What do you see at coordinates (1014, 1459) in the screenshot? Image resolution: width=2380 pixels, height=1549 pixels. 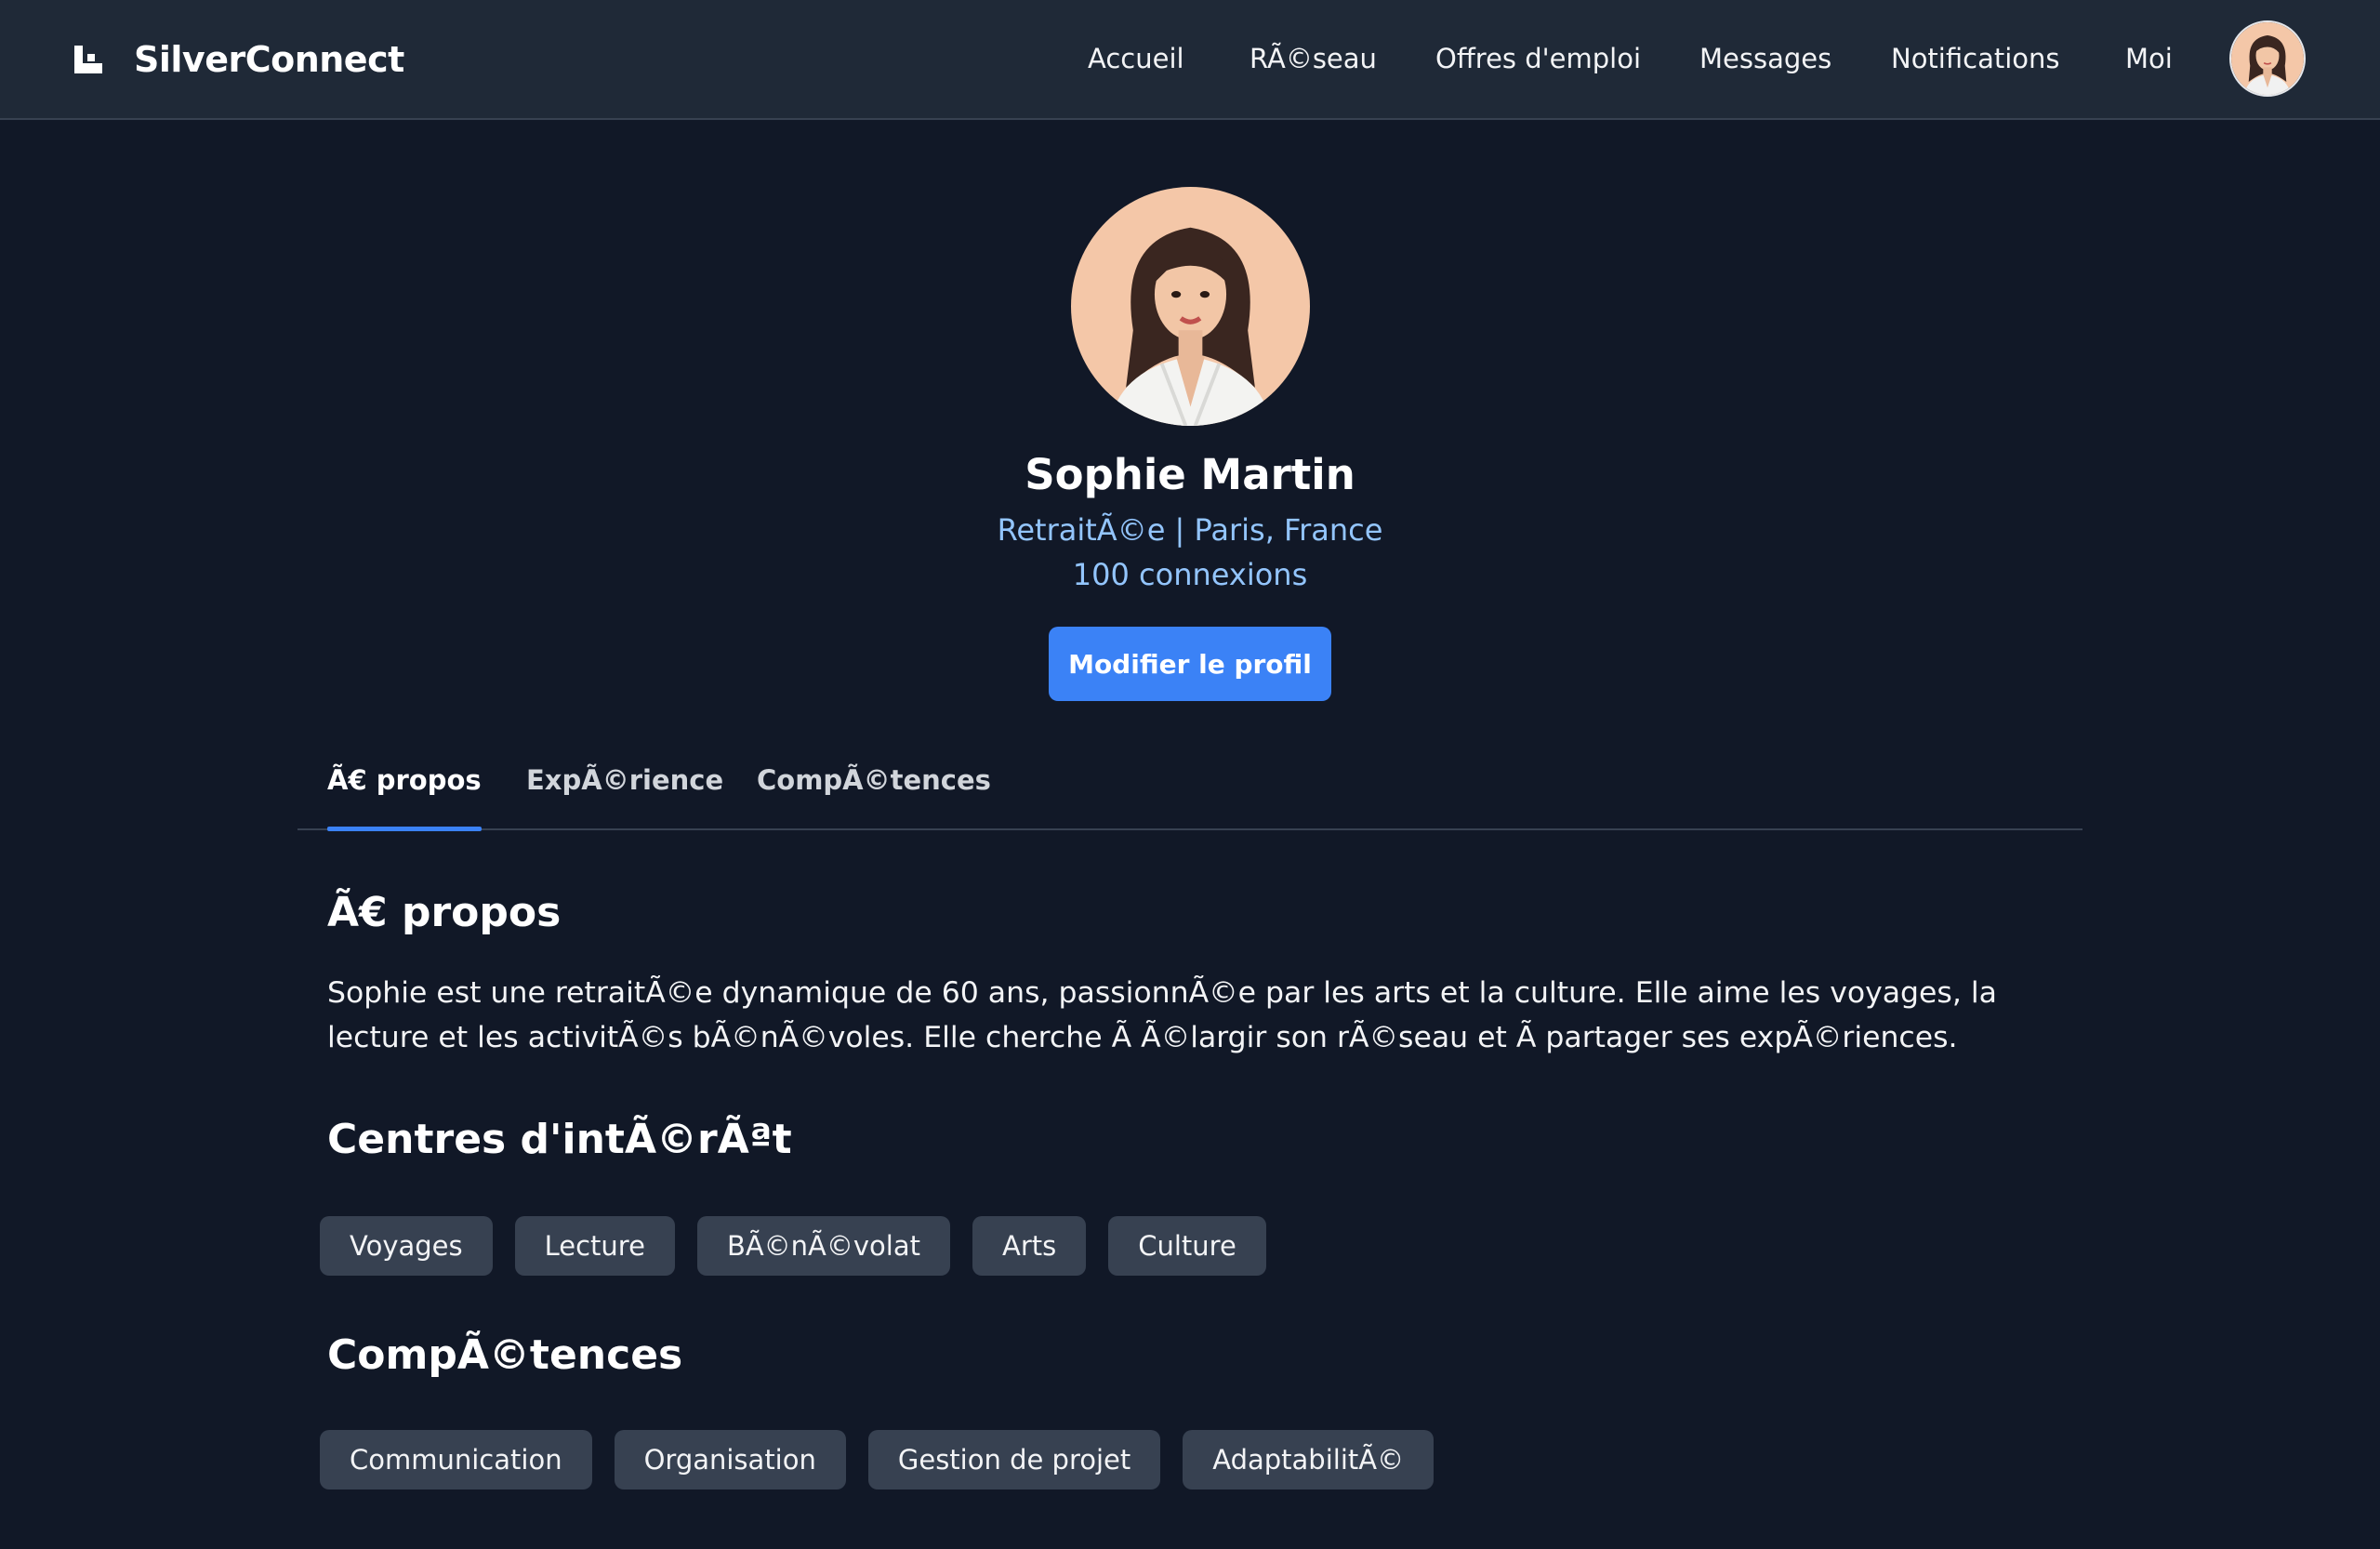 I see `skill-chip-gestion-projet: Gestion de projet` at bounding box center [1014, 1459].